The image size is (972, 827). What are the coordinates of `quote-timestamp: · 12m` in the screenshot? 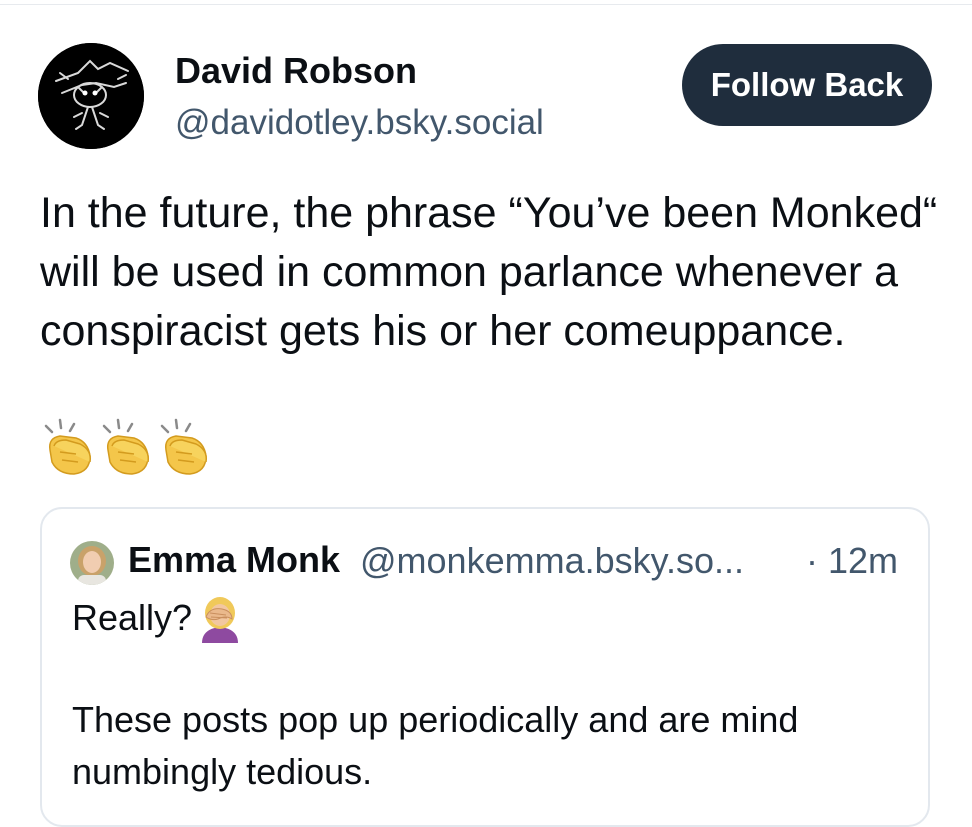 It's located at (852, 560).